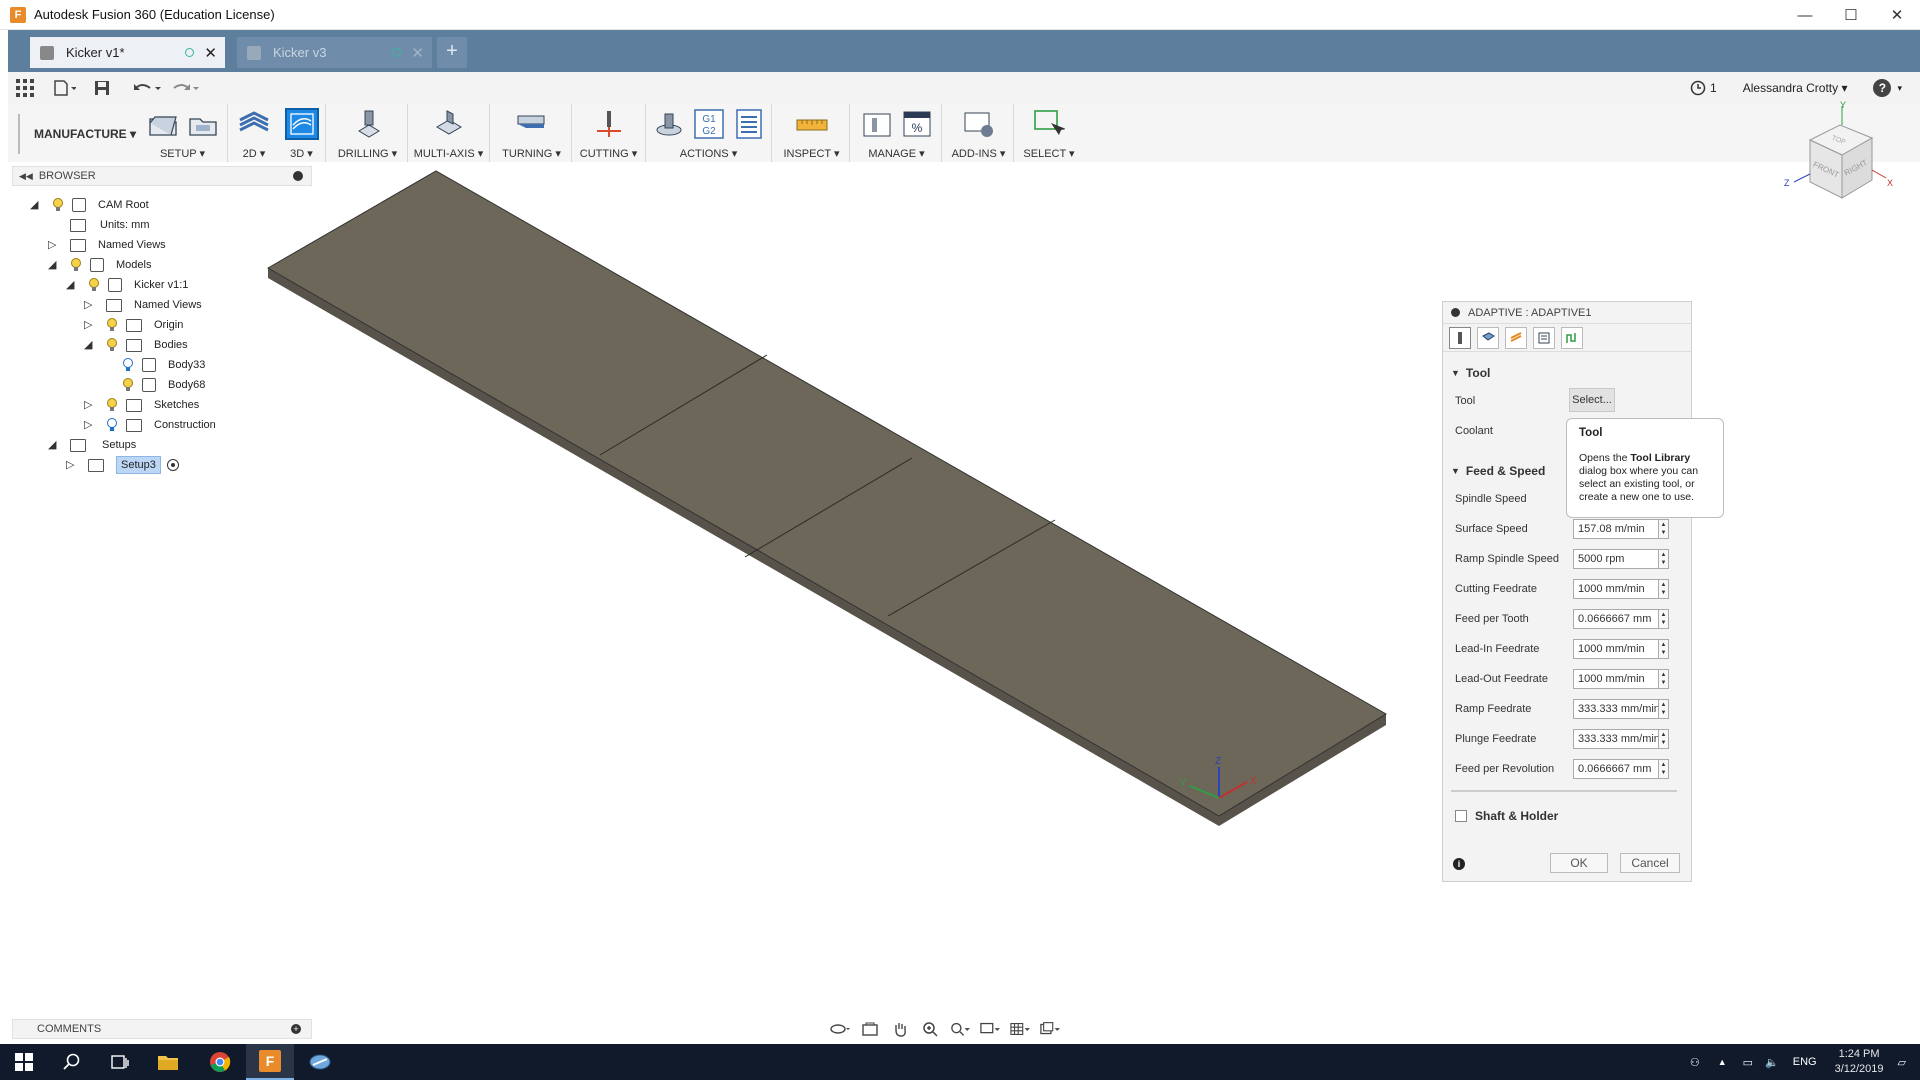 This screenshot has width=1920, height=1080. What do you see at coordinates (127, 52) in the screenshot?
I see `tab-kicker-v1: Kicker v1* ✕` at bounding box center [127, 52].